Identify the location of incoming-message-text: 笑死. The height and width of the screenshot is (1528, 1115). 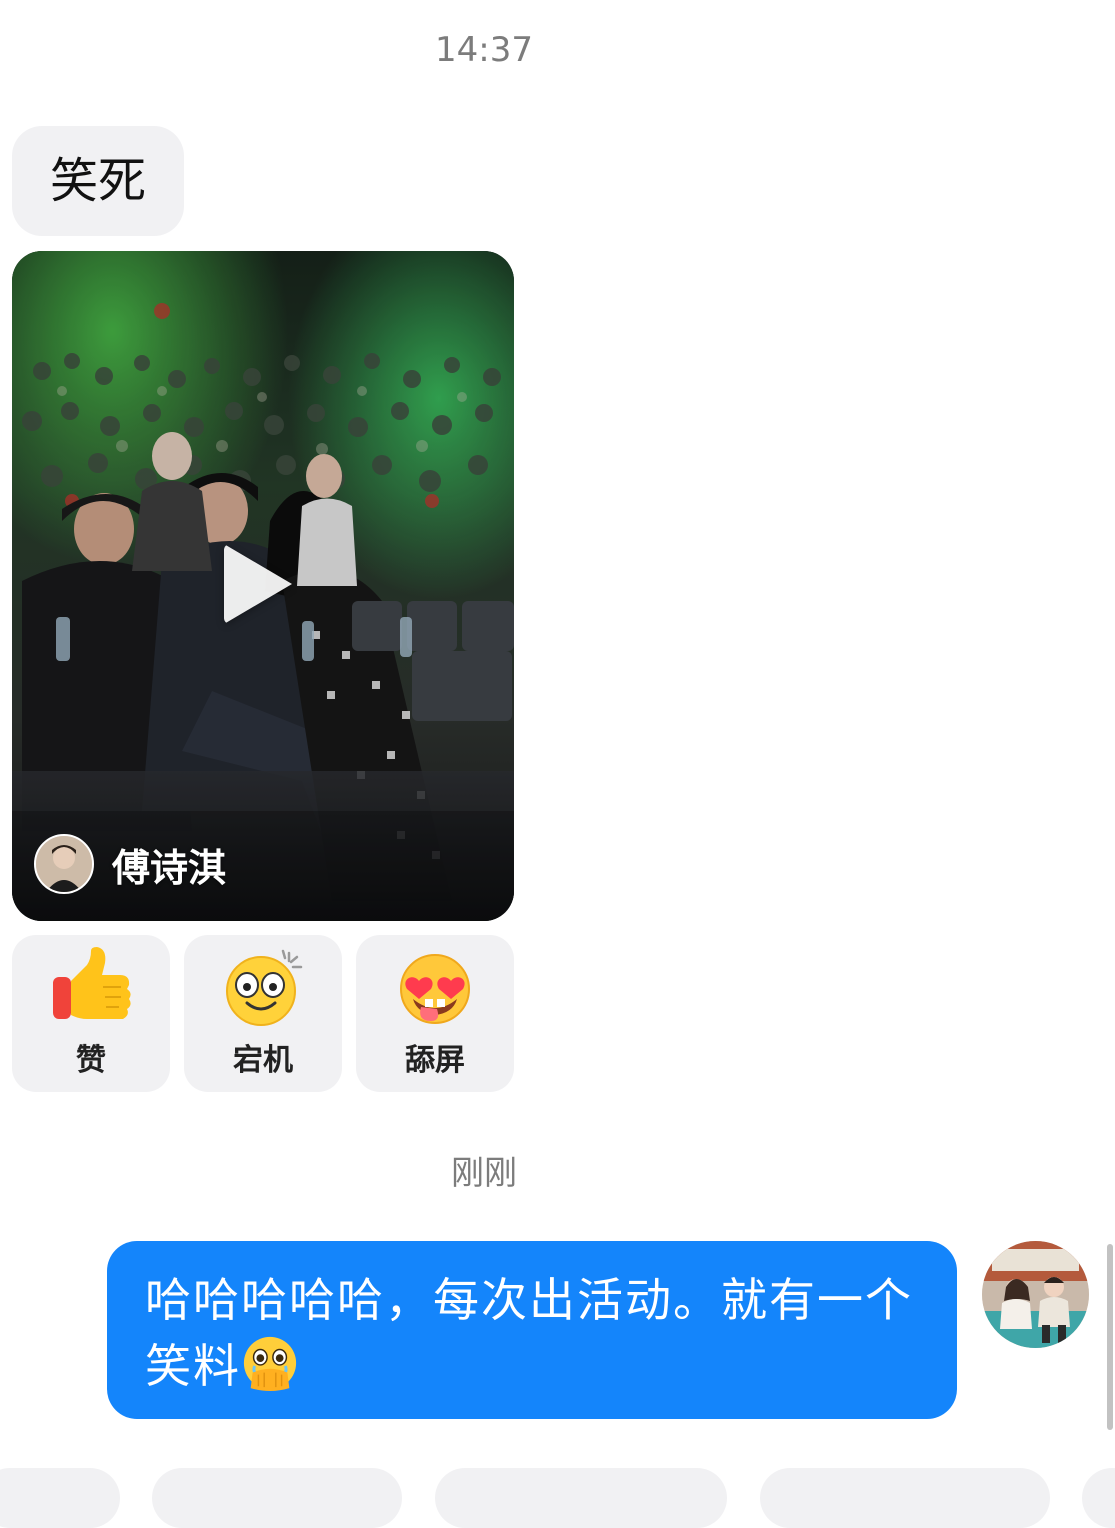
(98, 181).